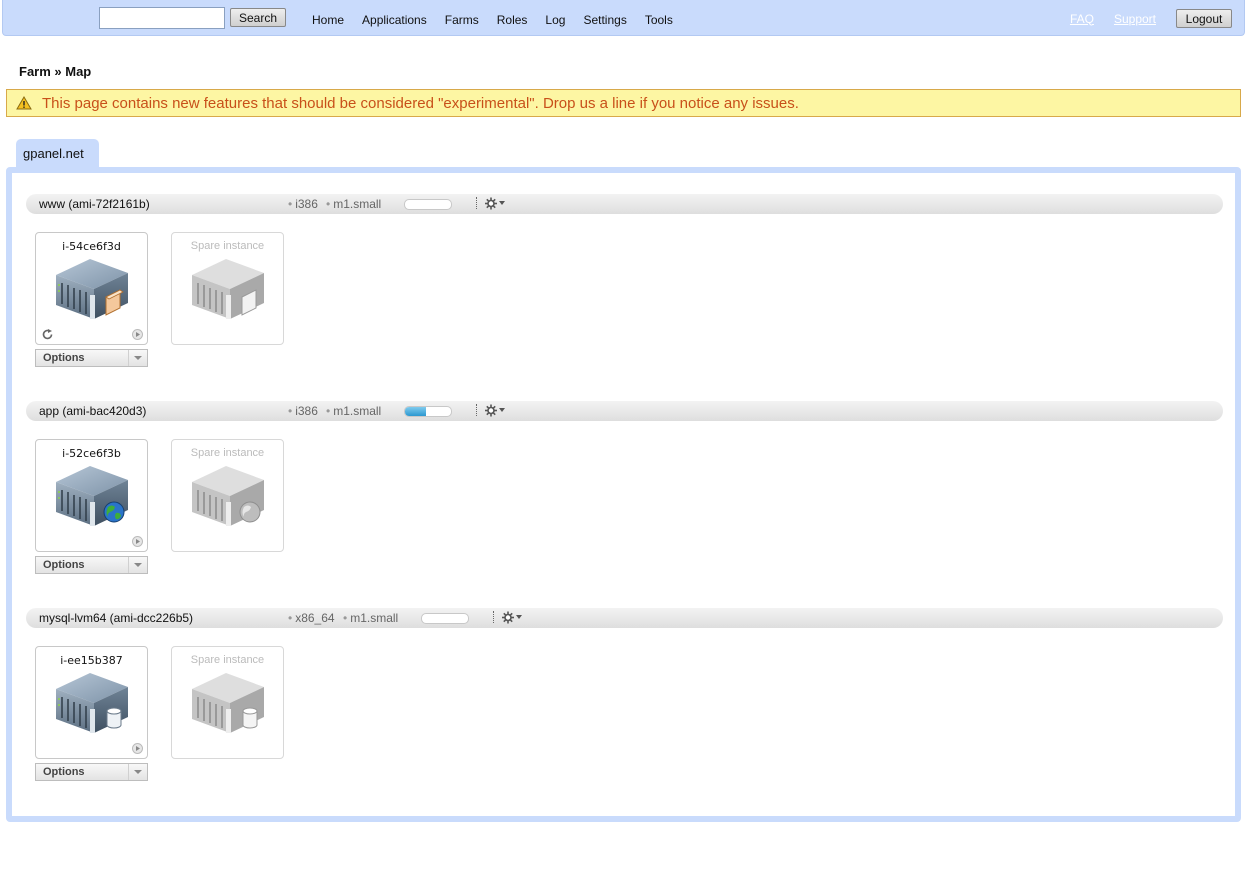  Describe the element at coordinates (162, 18) in the screenshot. I see `search-input` at that location.